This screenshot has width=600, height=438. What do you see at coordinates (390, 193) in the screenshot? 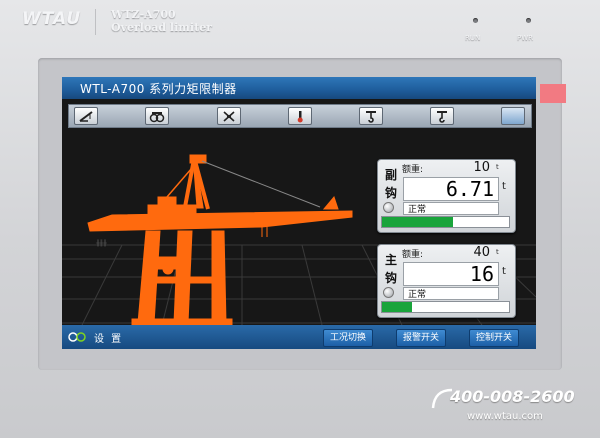
I see `aux-hook-char2: 钩` at bounding box center [390, 193].